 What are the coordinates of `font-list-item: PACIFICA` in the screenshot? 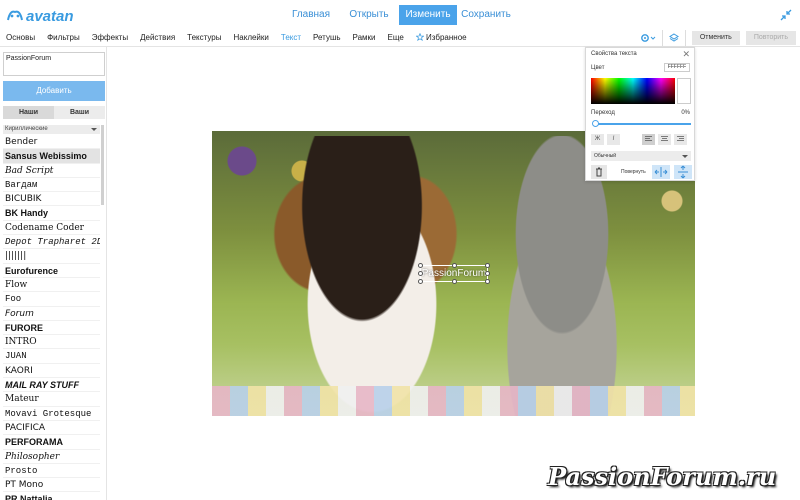 It's located at (51, 428).